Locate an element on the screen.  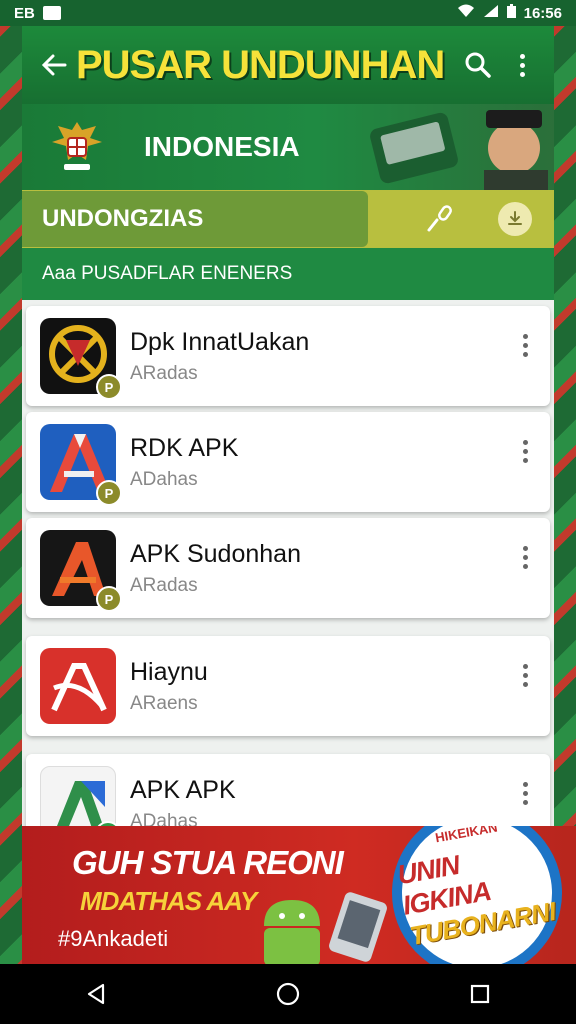
nav-recents-button is located at coordinates (480, 994).